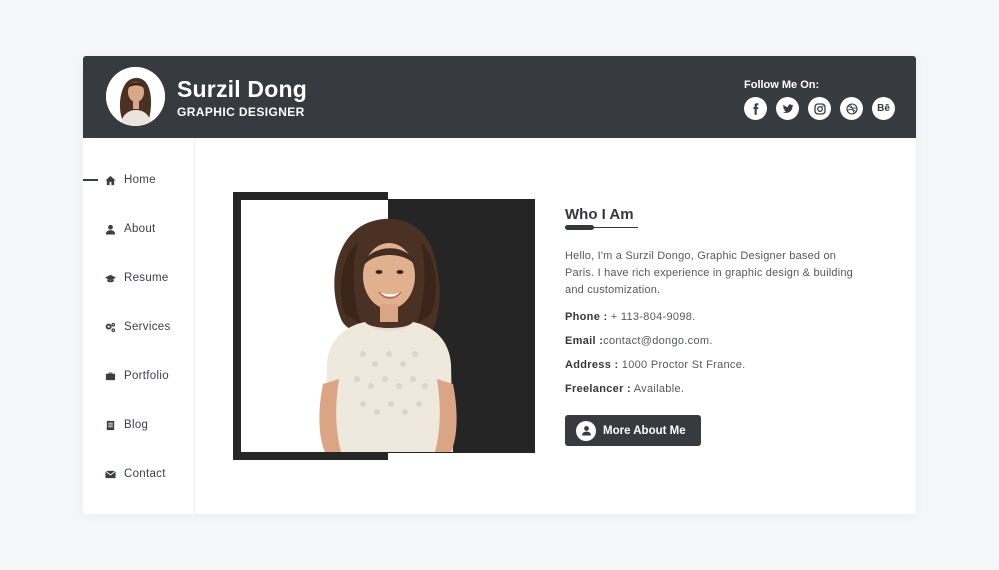  I want to click on user-icon, so click(110, 229).